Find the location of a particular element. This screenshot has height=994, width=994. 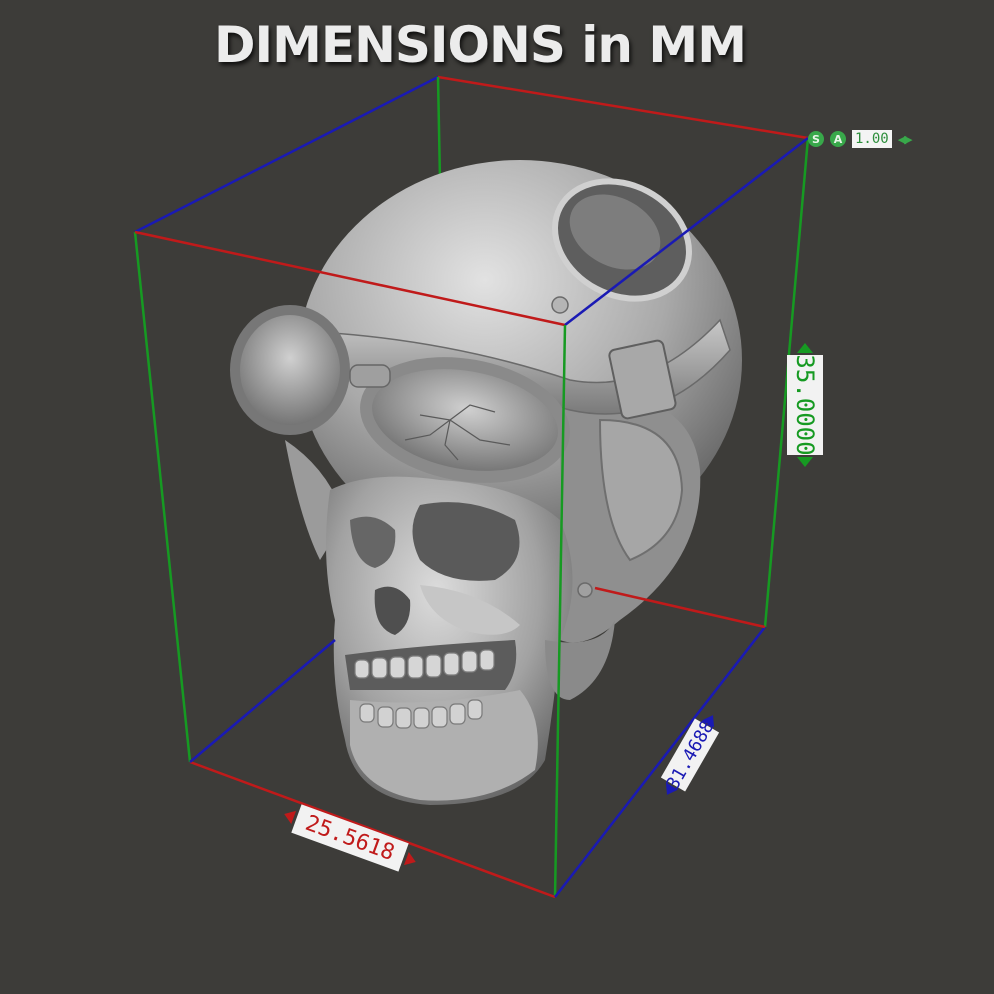

height-value: 35.0000 is located at coordinates (805, 404).